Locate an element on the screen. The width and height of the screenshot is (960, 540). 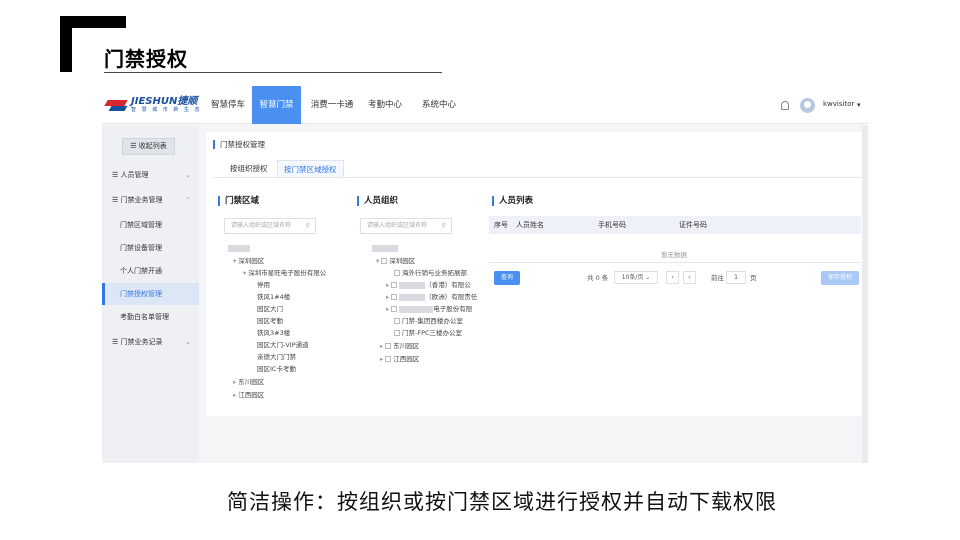
tab-by-area: 按门禁区域授权 is located at coordinates (310, 169).